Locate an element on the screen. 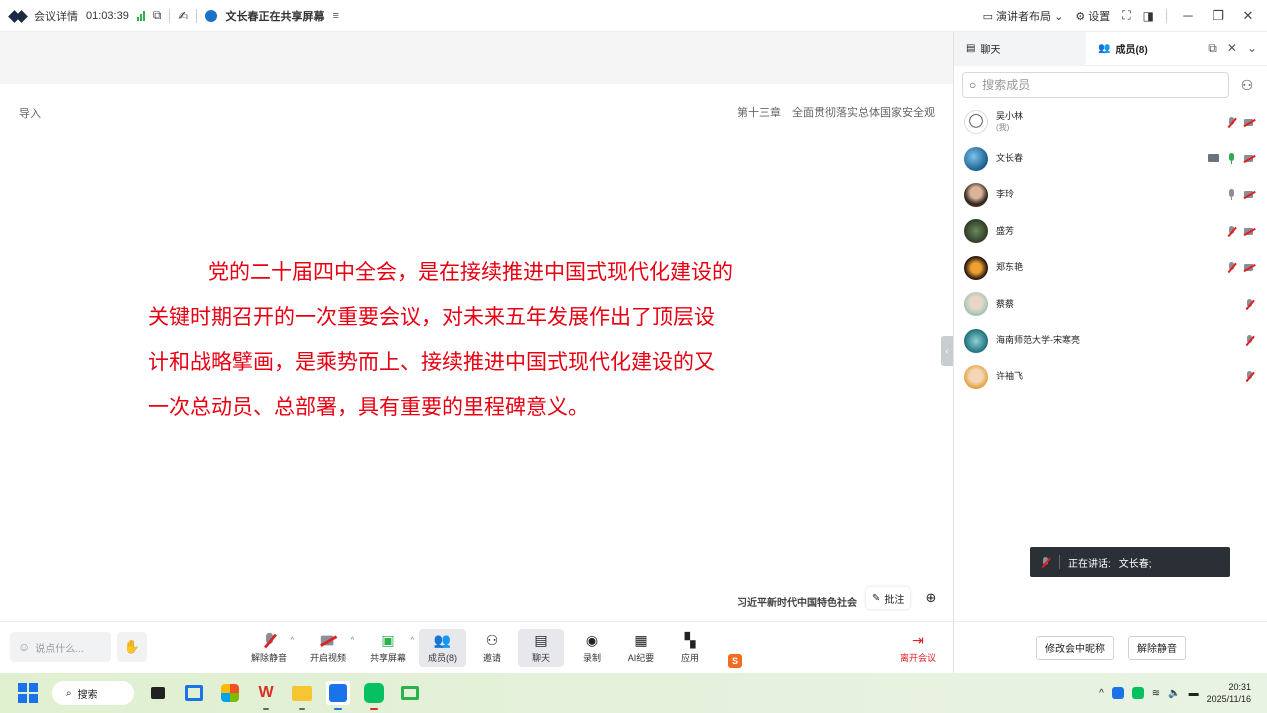 The height and width of the screenshot is (713, 1267). avatar is located at coordinates (976, 231).